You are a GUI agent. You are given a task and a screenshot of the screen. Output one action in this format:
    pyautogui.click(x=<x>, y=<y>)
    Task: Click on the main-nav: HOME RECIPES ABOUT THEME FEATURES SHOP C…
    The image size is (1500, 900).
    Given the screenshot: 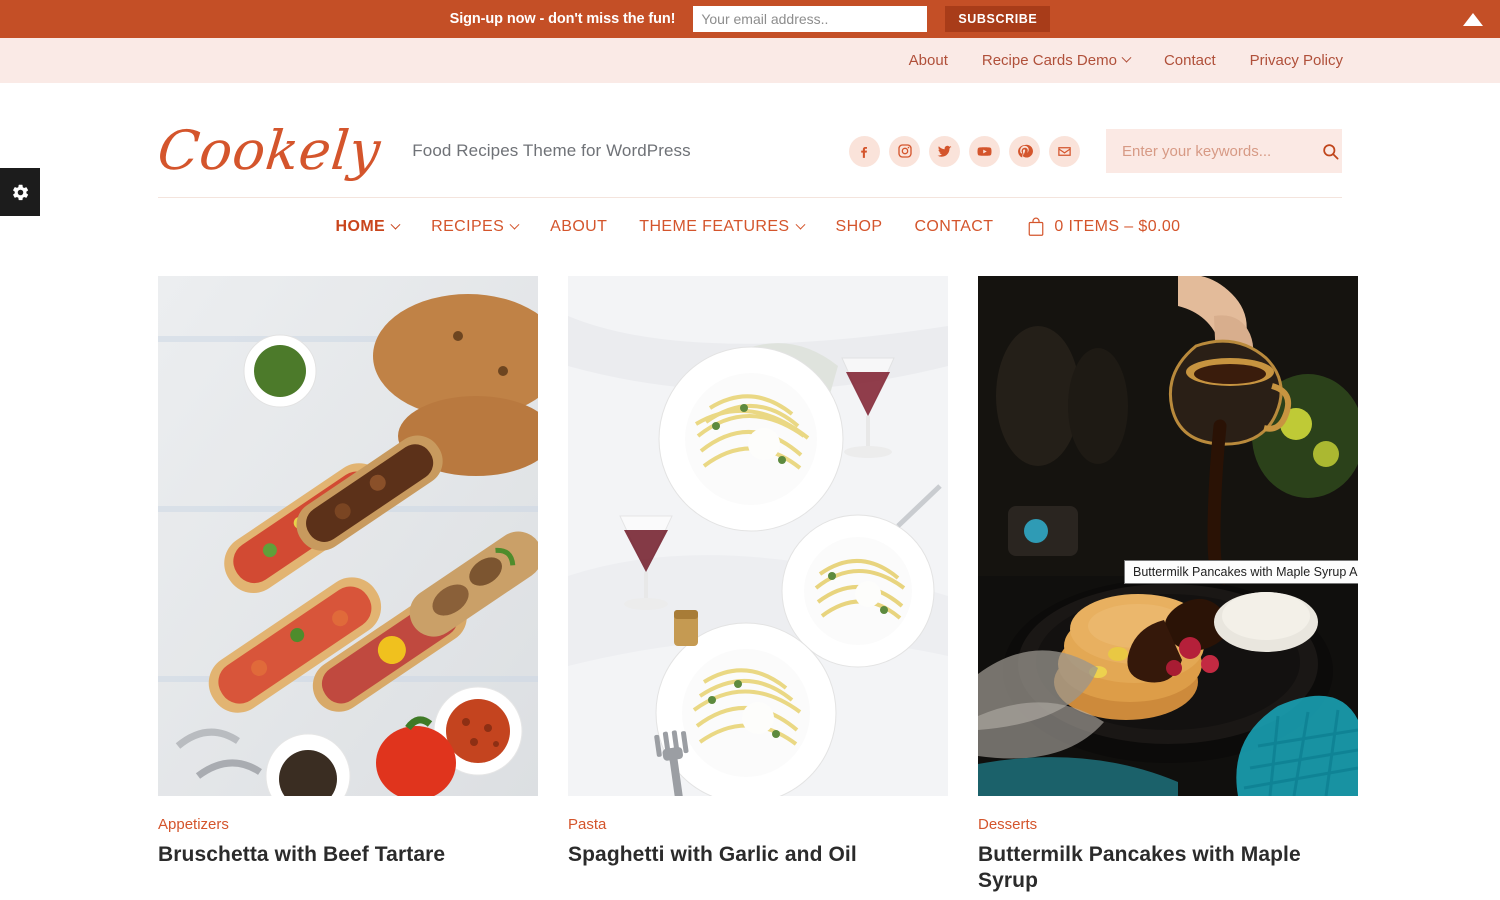 What is the action you would take?
    pyautogui.click(x=750, y=227)
    